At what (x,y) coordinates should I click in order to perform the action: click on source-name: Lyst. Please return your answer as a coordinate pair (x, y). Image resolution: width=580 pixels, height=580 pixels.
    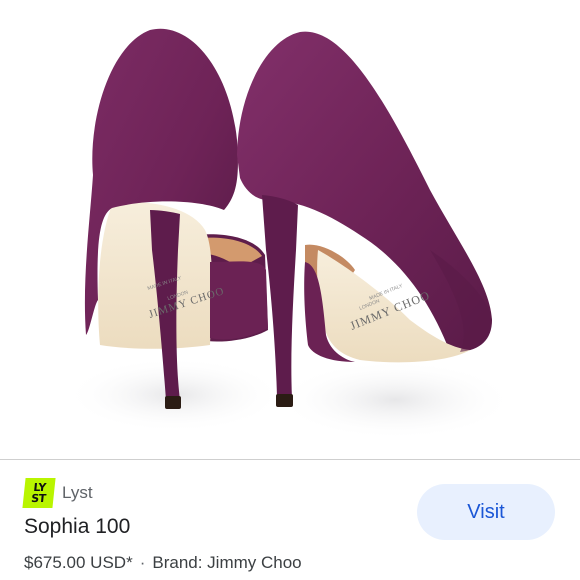
    Looking at the image, I should click on (77, 492).